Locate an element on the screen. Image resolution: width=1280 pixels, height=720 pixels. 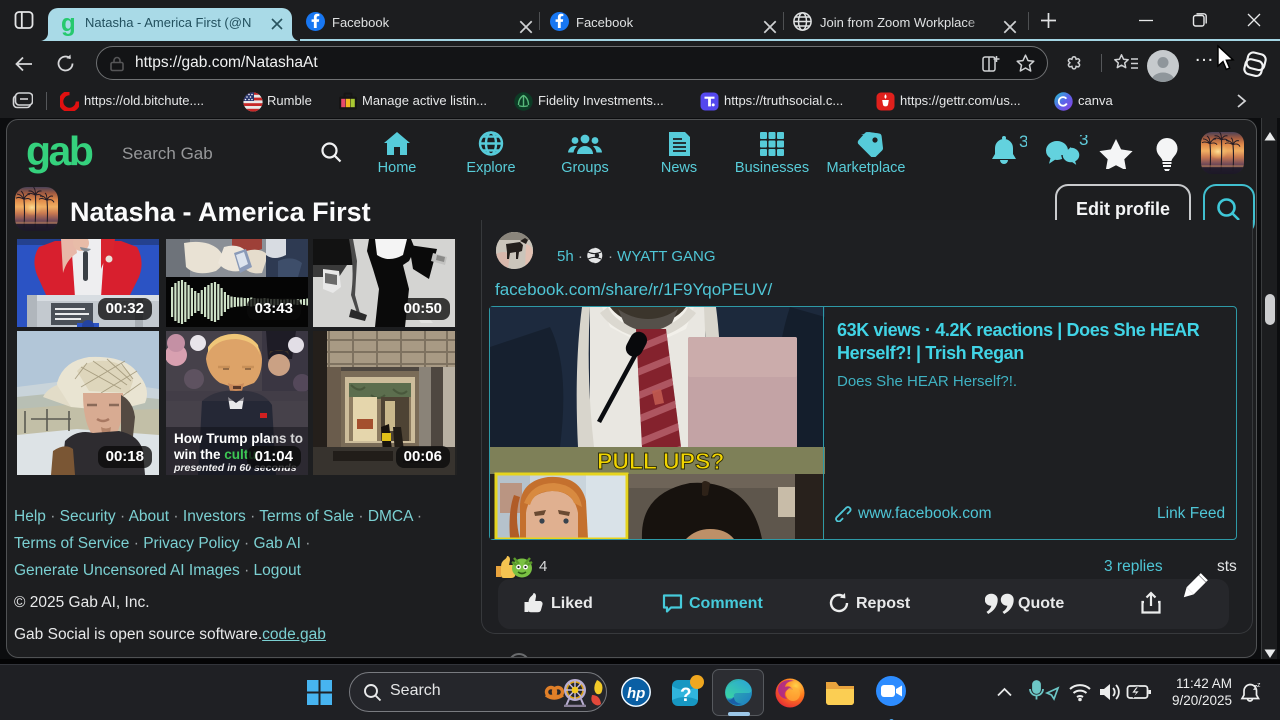
svg-text: PULL UPS? is located at coordinates (660, 461).